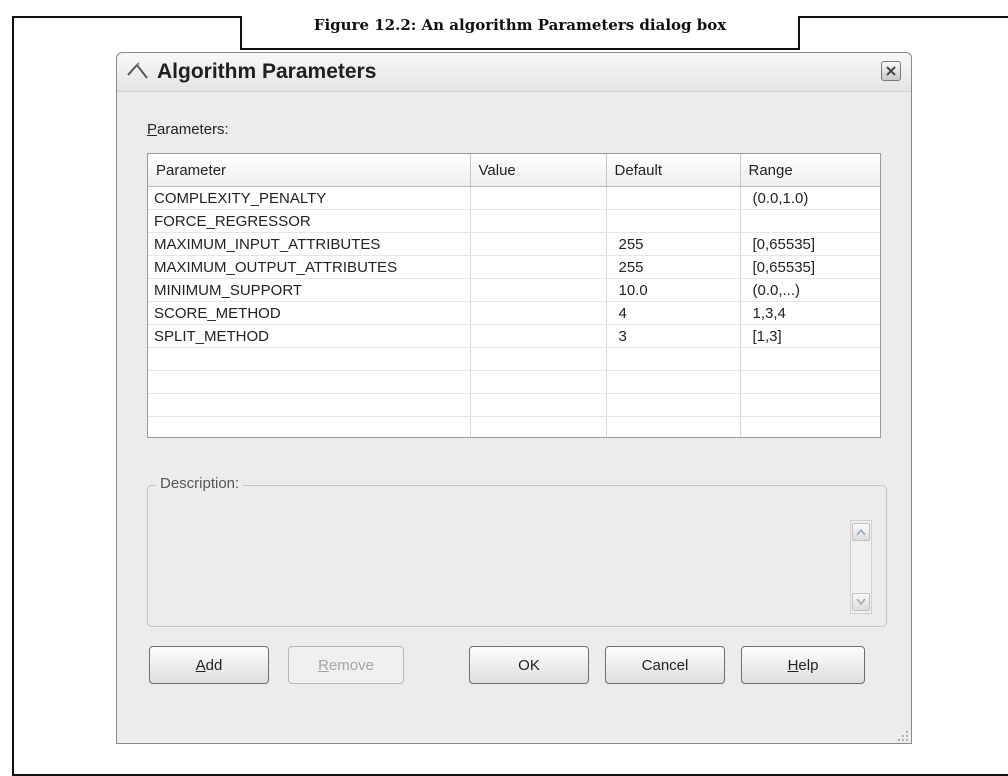 This screenshot has height=776, width=1008. I want to click on cell-parameter: COMPLEXITY_PENALTY, so click(309, 198).